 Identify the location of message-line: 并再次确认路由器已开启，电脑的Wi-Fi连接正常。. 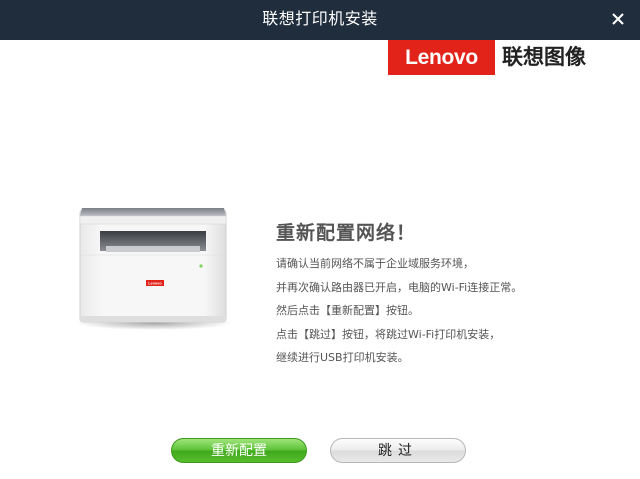
(399, 287).